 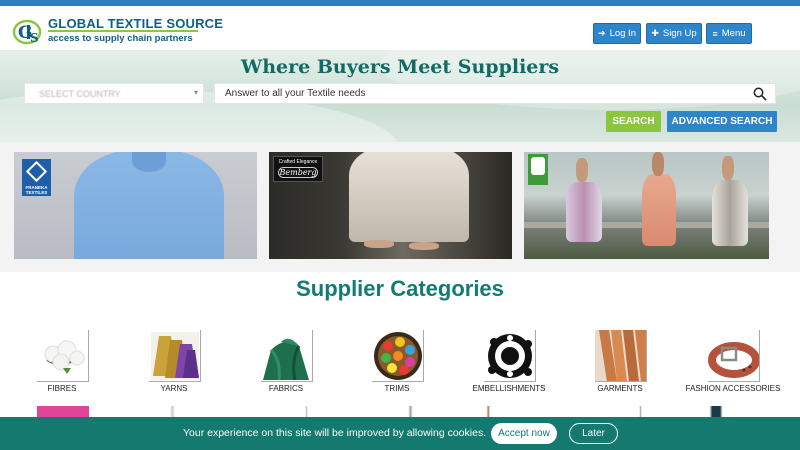 What do you see at coordinates (510, 356) in the screenshot?
I see `embellishments-image` at bounding box center [510, 356].